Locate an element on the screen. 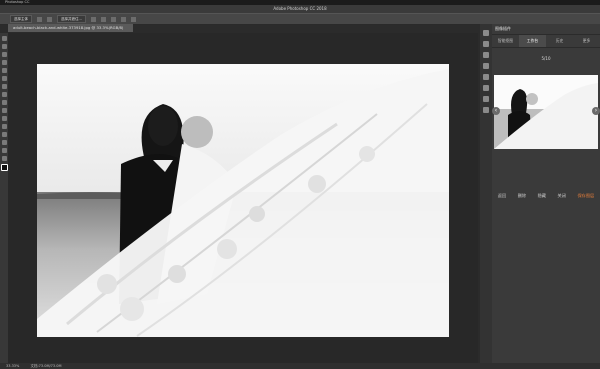 Image resolution: width=600 pixels, height=369 pixels. play-icon is located at coordinates (486, 44).